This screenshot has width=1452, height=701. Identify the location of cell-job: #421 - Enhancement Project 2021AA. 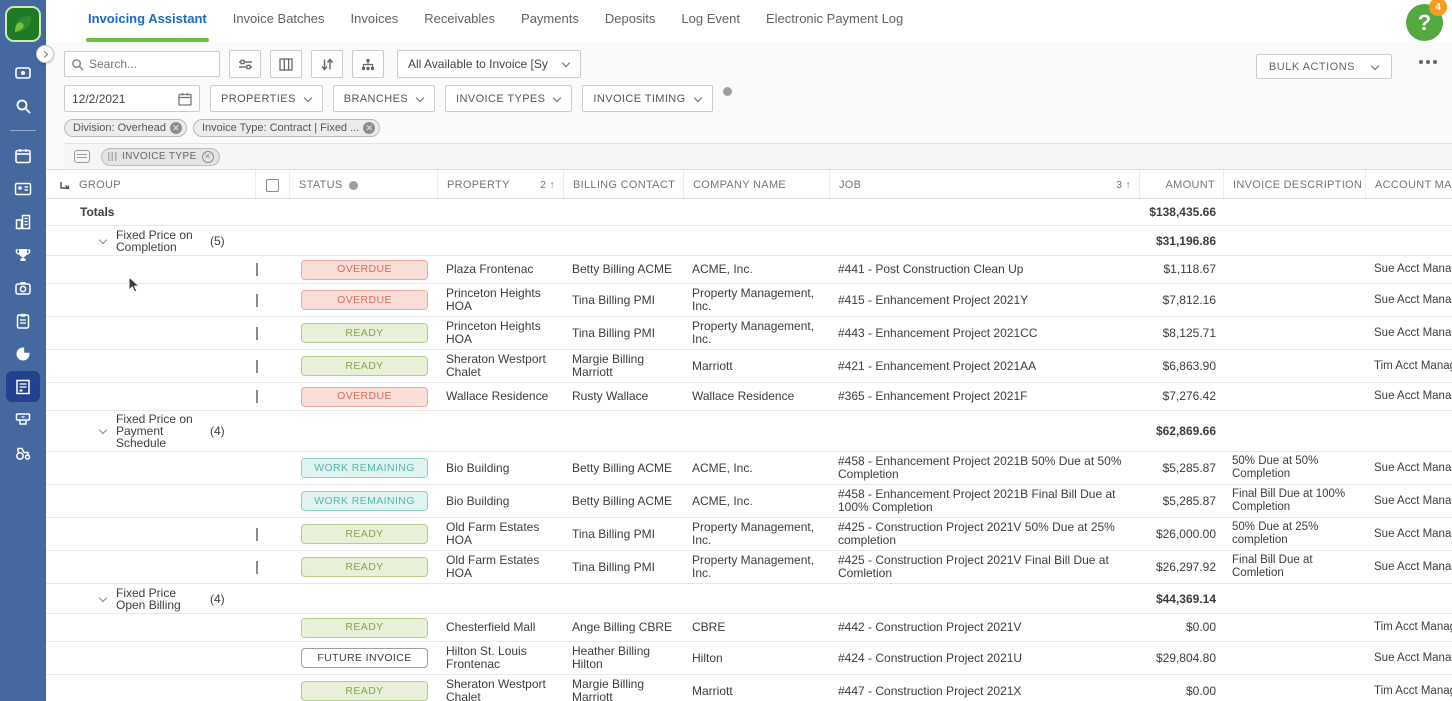
(985, 366).